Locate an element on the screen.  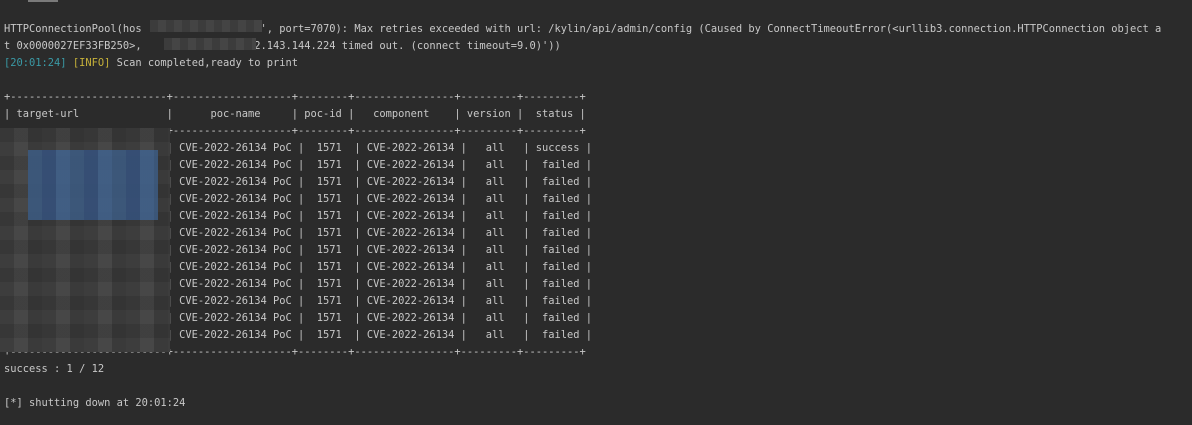
redacted-host is located at coordinates (206, 26).